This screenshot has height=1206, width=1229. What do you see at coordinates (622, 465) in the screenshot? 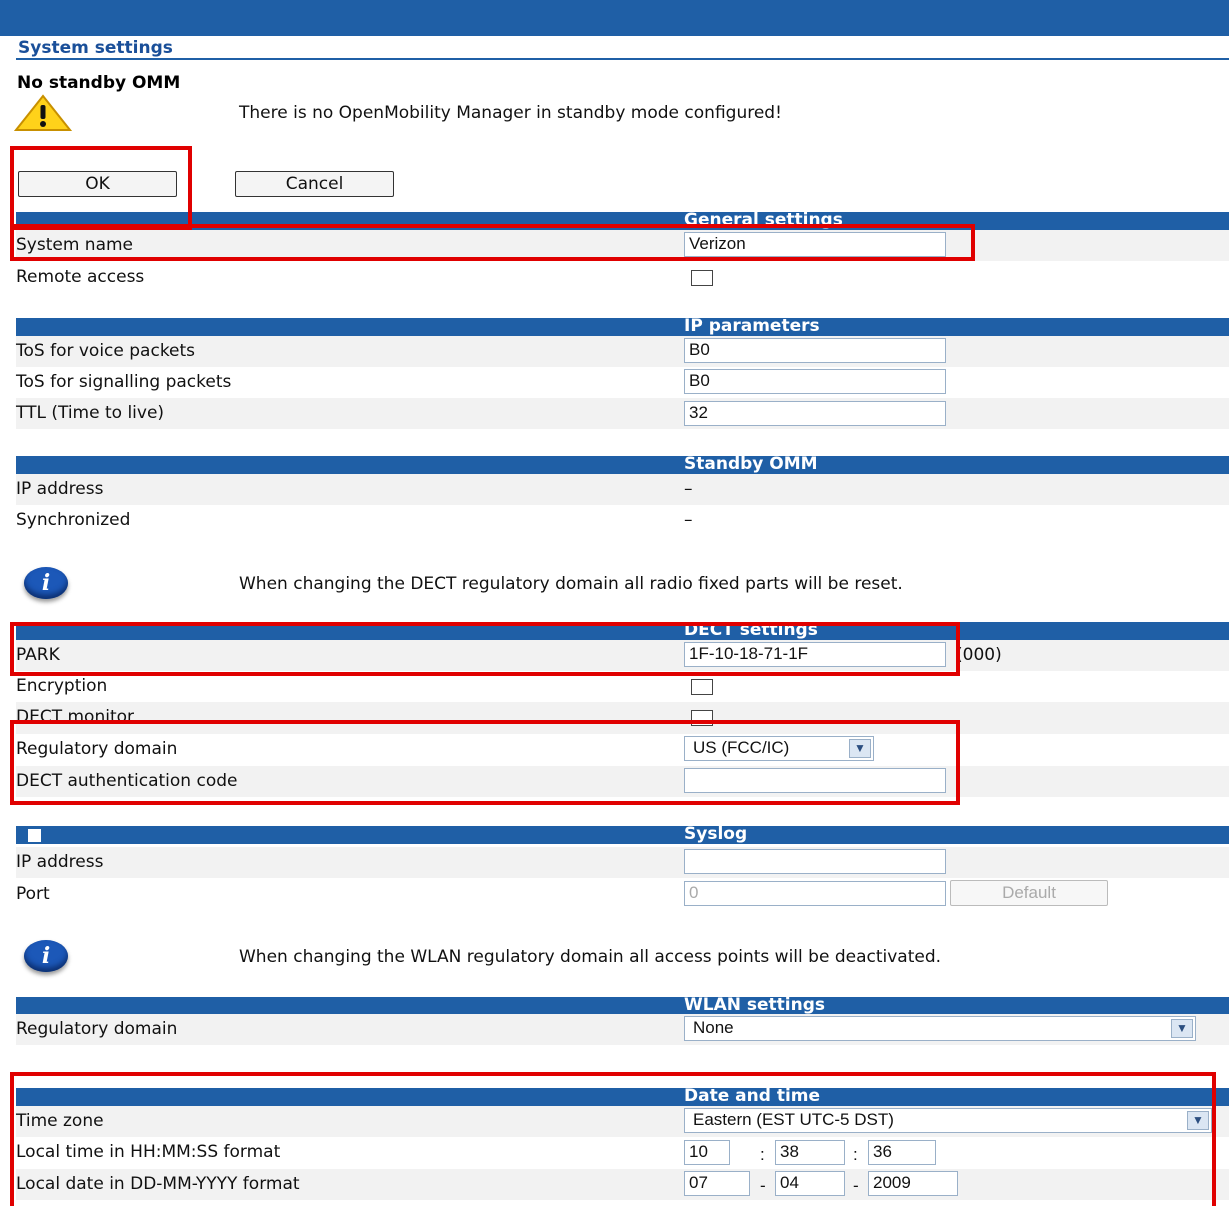
I see `standby-omm-header: Standby OMM` at bounding box center [622, 465].